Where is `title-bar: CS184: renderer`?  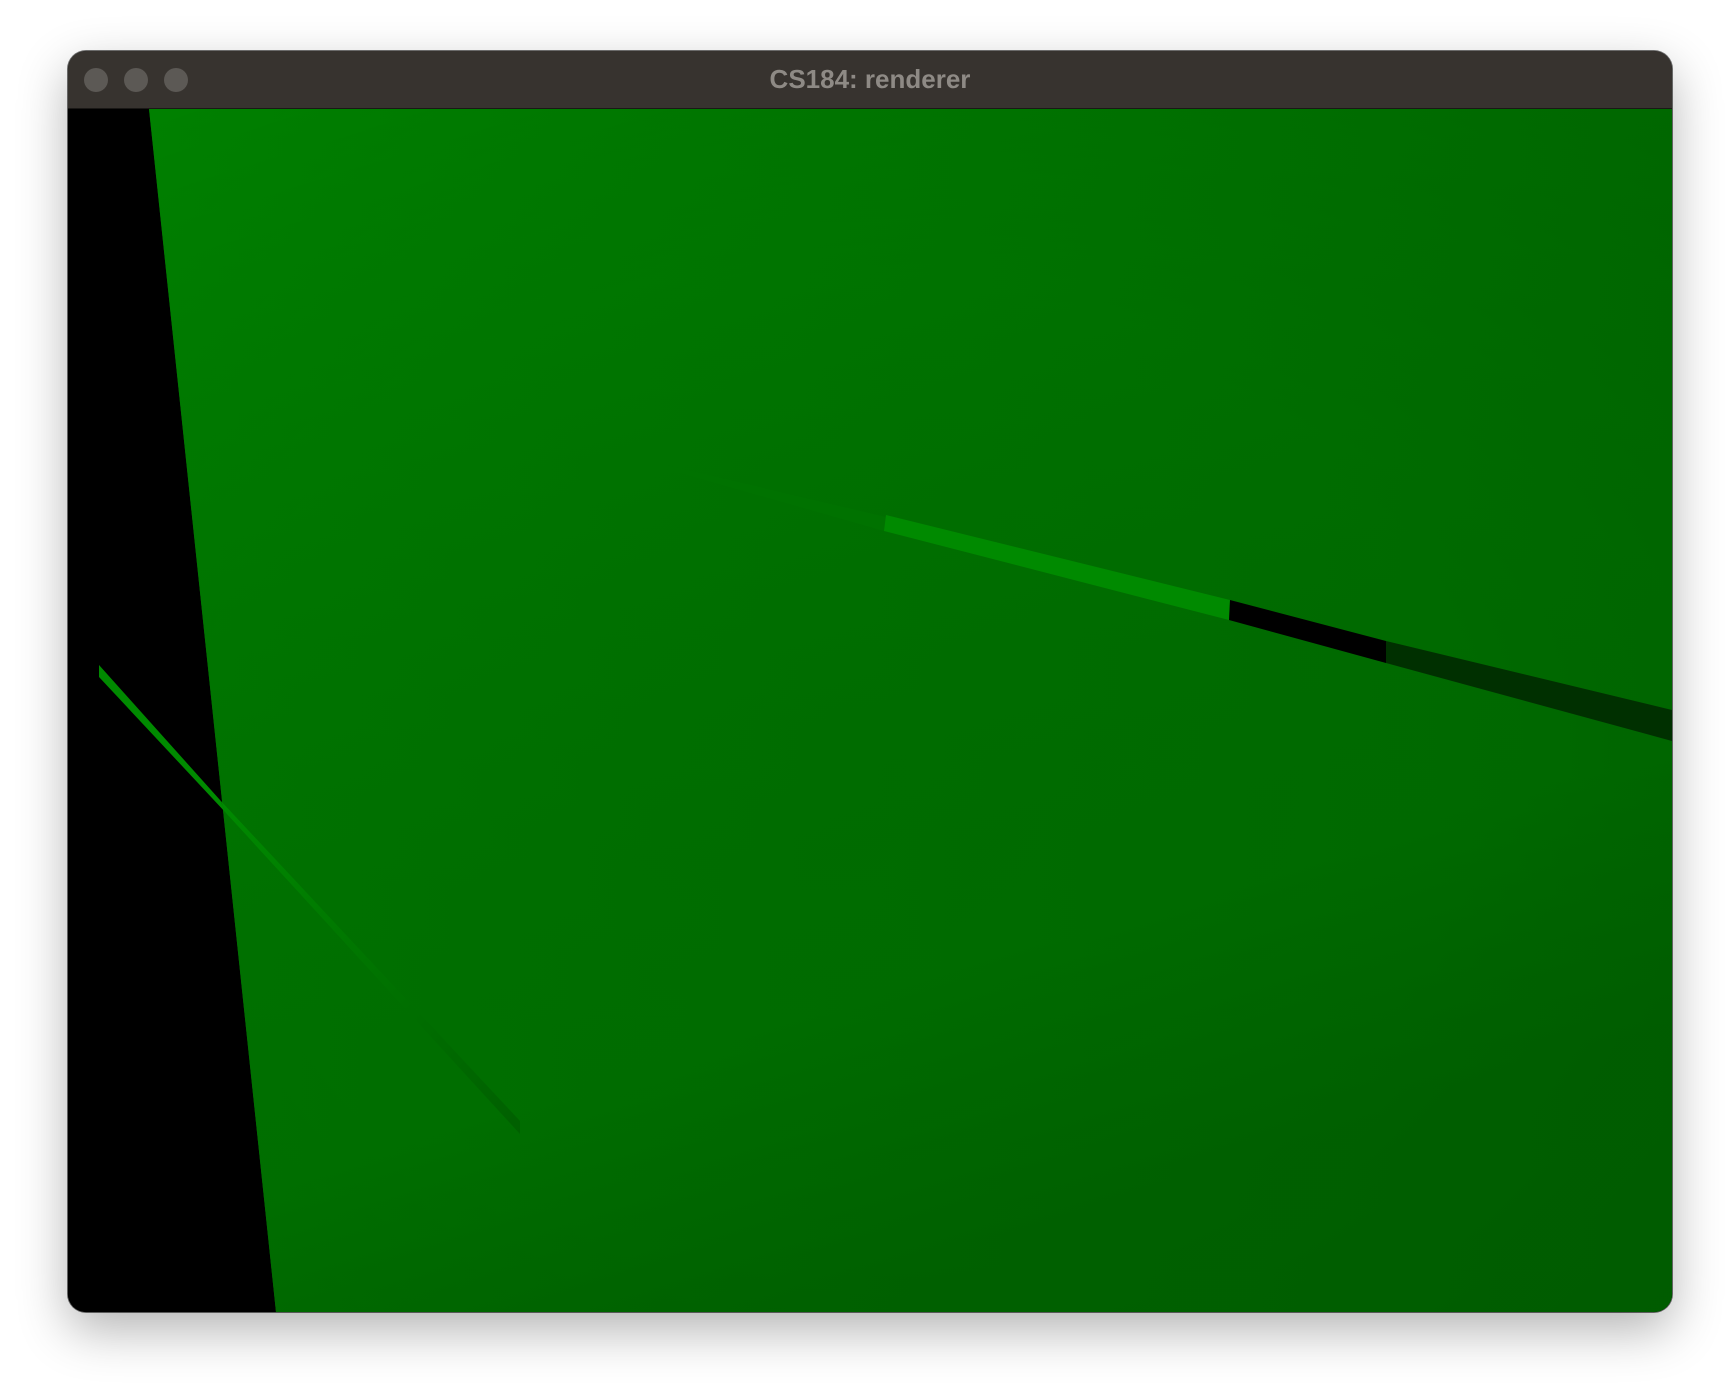 title-bar: CS184: renderer is located at coordinates (870, 80).